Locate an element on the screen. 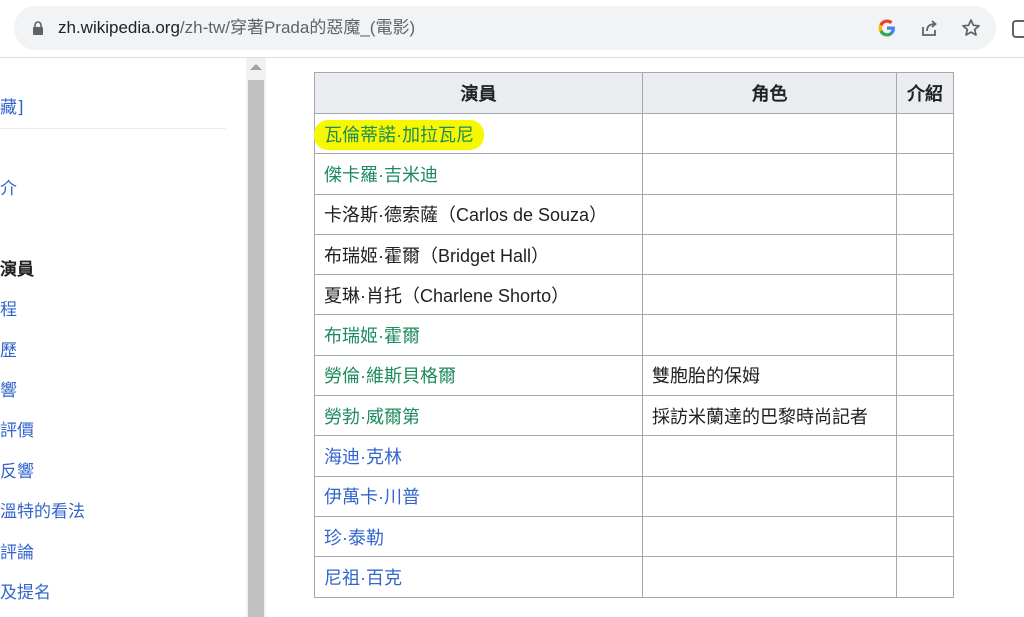 The height and width of the screenshot is (617, 1024). url-text: zh.wikipedia.org/zh-tw/穿著Prada的惡魔_(電影) is located at coordinates (236, 28).